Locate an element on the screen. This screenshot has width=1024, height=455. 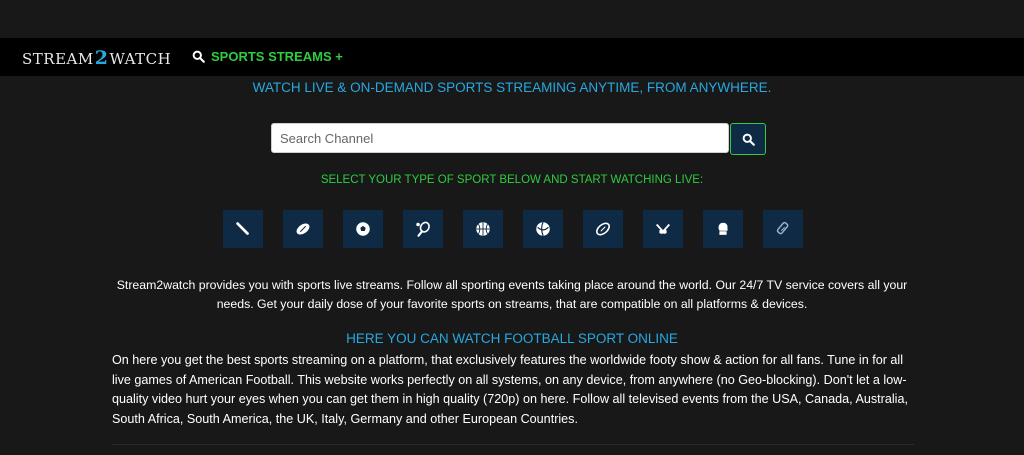
sport-tile-volleyball is located at coordinates (543, 229).